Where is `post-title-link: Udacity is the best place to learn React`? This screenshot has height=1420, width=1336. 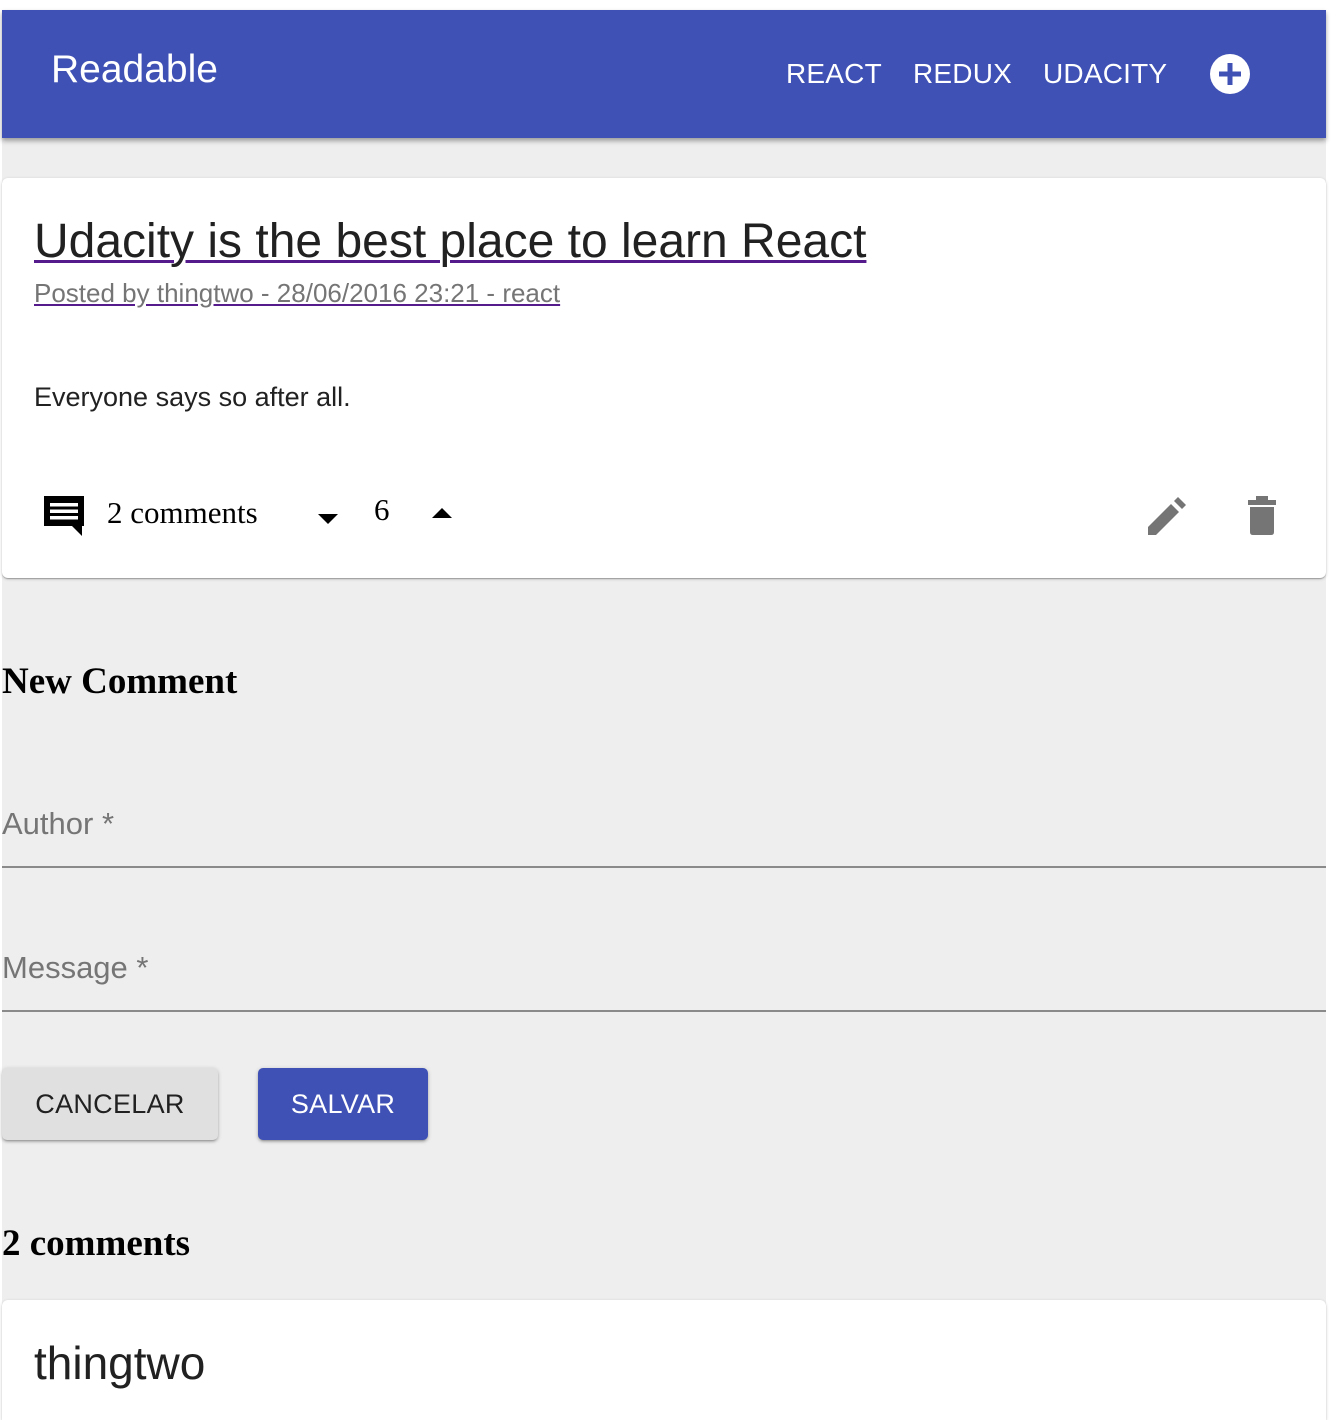
post-title-link: Udacity is the best place to learn React is located at coordinates (450, 241).